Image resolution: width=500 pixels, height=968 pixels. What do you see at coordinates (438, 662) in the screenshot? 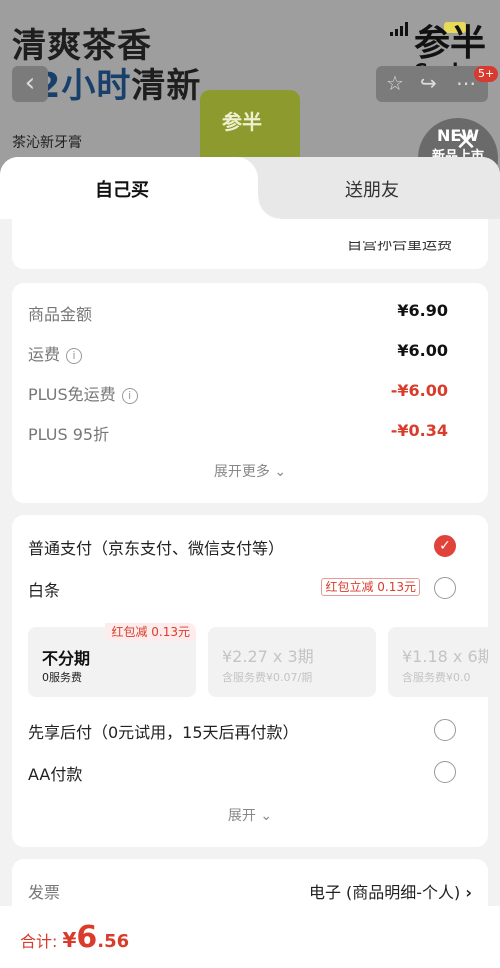
I see `installment-option-6: ¥1.18 x 6期 含服务费¥0.0` at bounding box center [438, 662].